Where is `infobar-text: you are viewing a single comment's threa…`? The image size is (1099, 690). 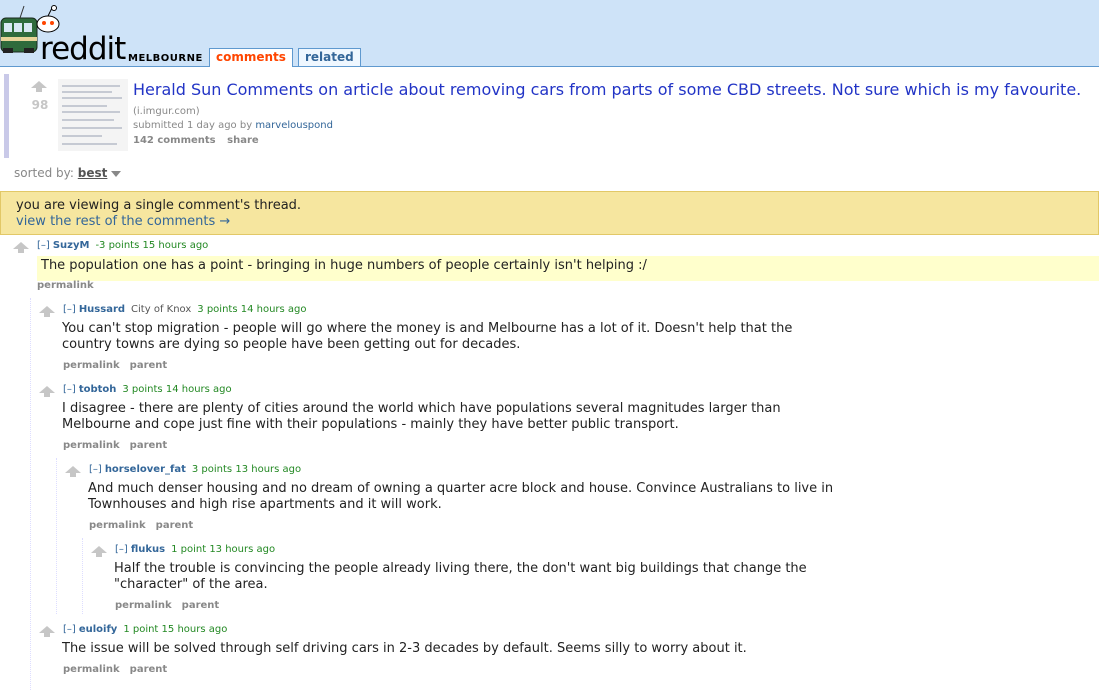
infobar-text: you are viewing a single comment's threa… is located at coordinates (159, 205).